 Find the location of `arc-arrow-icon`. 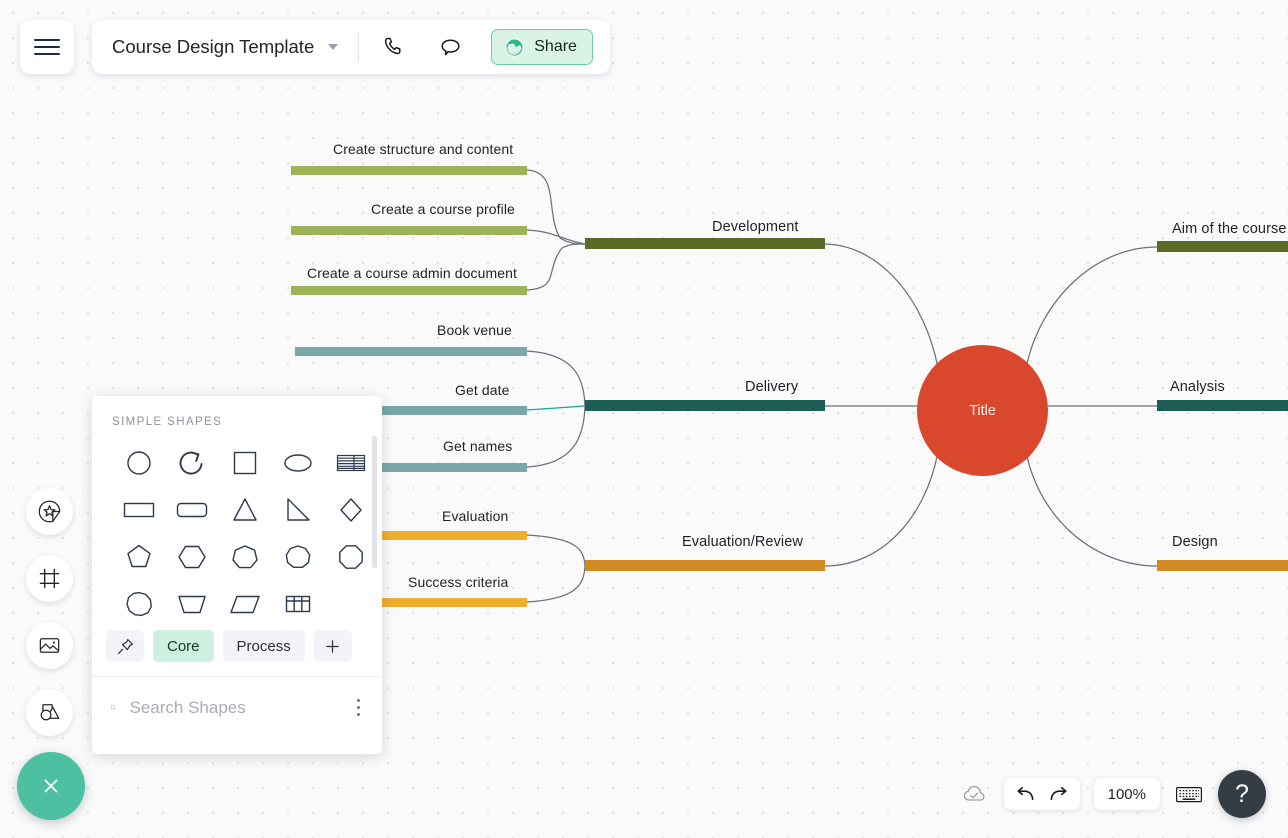

arc-arrow-icon is located at coordinates (190, 463).